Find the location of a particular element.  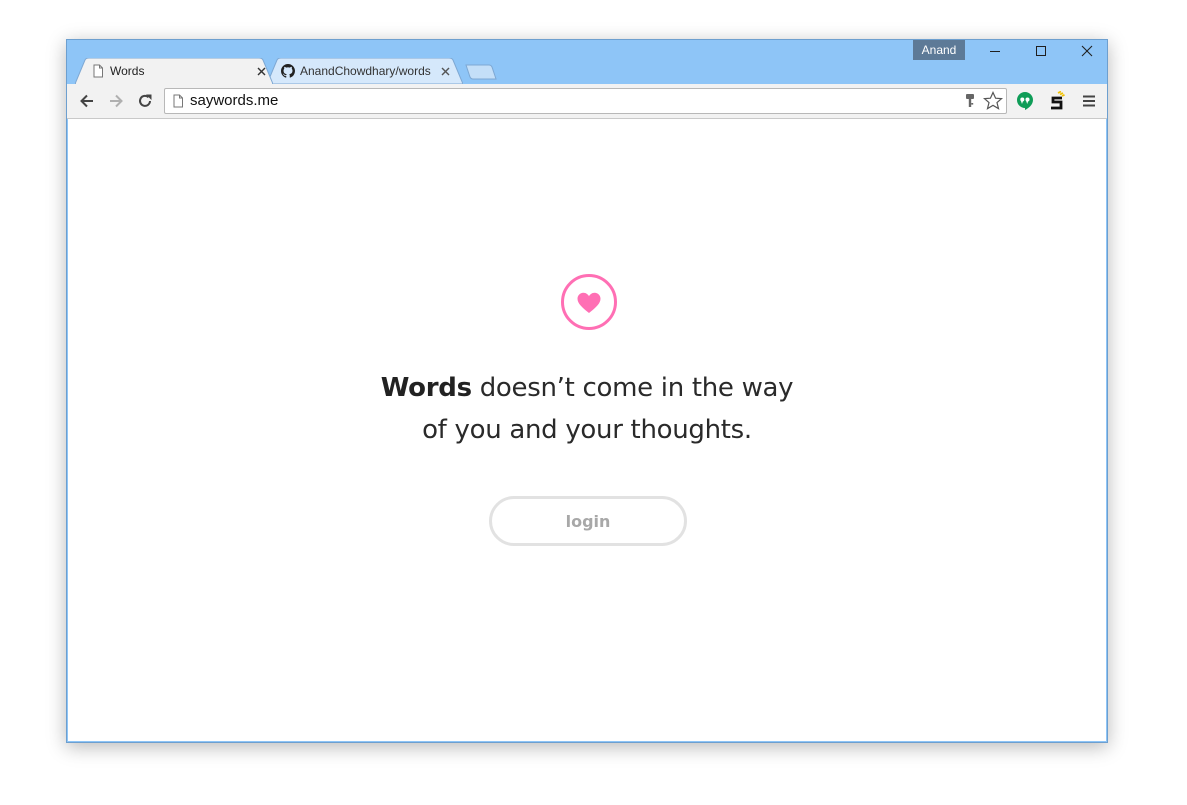

close-window-button is located at coordinates (1087, 51).